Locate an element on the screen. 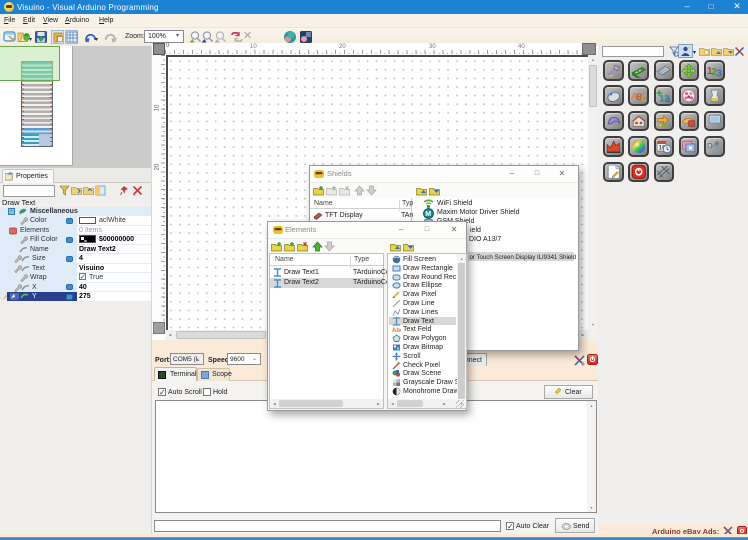  svg-text: C is located at coordinates (644, 98).